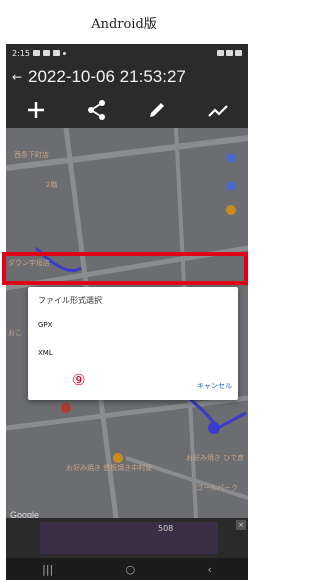 The width and height of the screenshot is (320, 580). I want to click on chart-line-icon, so click(217, 111).